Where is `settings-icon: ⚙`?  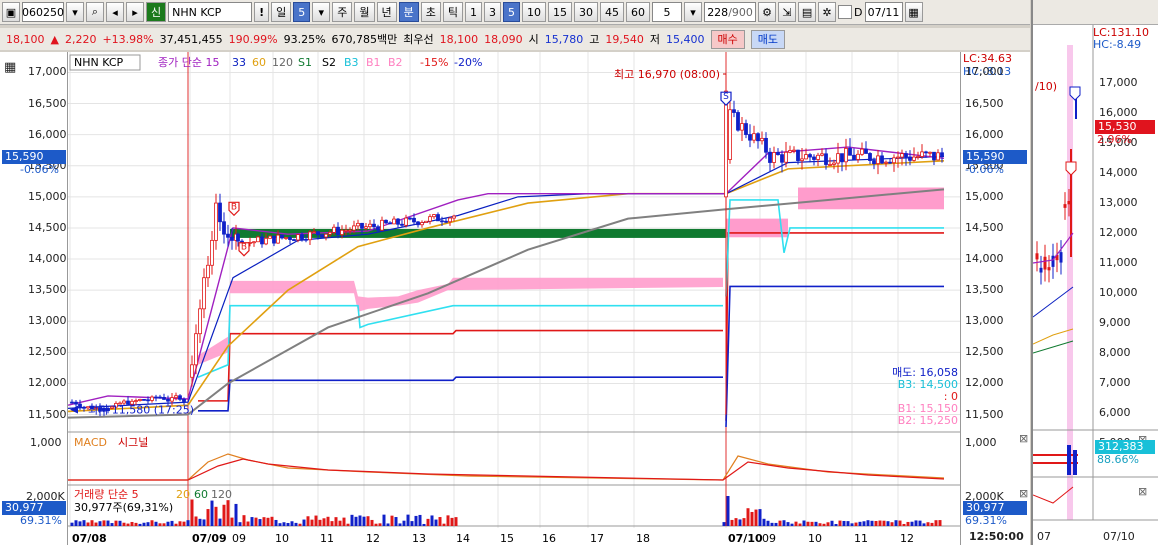
settings-icon: ⚙ is located at coordinates (767, 12).